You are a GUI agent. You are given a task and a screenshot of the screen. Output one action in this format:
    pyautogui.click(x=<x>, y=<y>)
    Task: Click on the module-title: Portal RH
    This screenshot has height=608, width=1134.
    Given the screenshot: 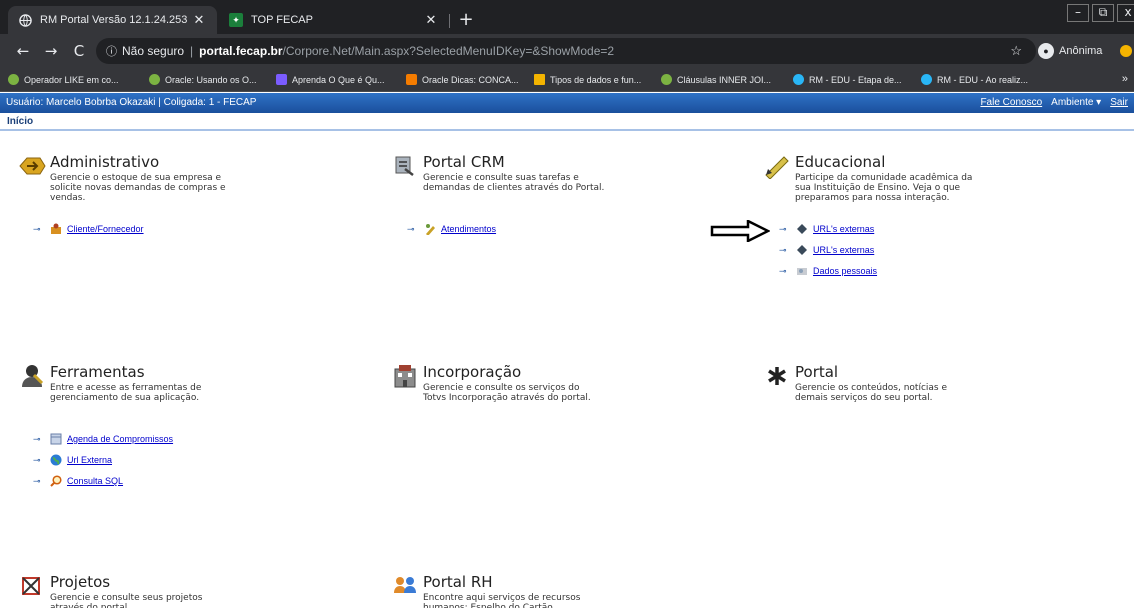 What is the action you would take?
    pyautogui.click(x=458, y=582)
    